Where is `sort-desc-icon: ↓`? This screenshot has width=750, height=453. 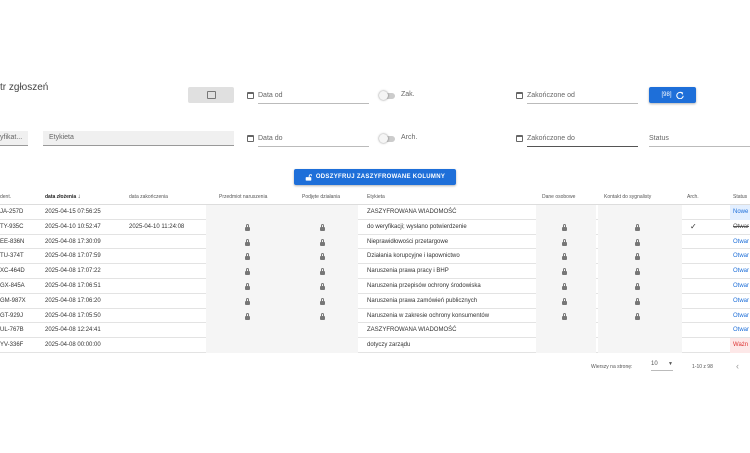 sort-desc-icon: ↓ is located at coordinates (79, 197).